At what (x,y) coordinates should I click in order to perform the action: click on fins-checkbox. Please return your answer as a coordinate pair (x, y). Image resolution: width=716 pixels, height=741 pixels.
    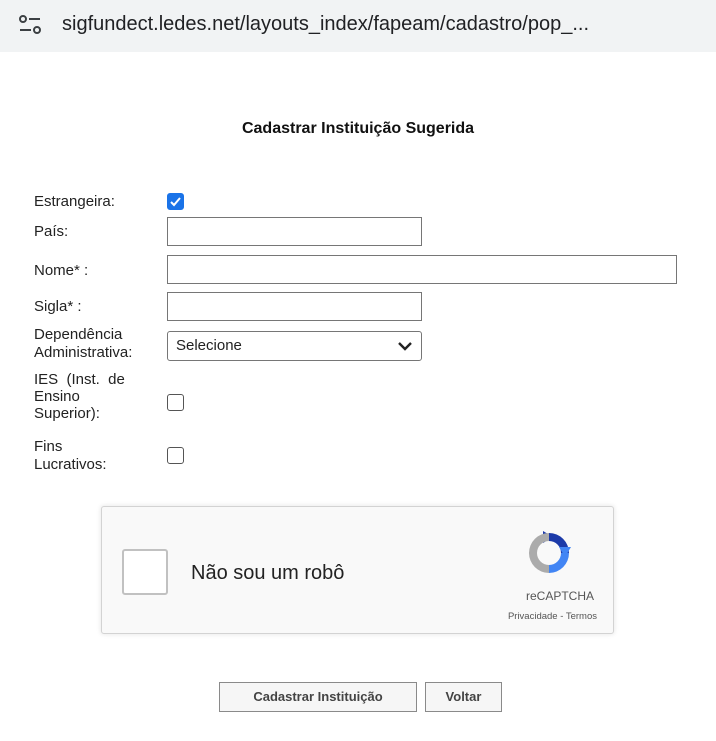
    Looking at the image, I should click on (175, 455).